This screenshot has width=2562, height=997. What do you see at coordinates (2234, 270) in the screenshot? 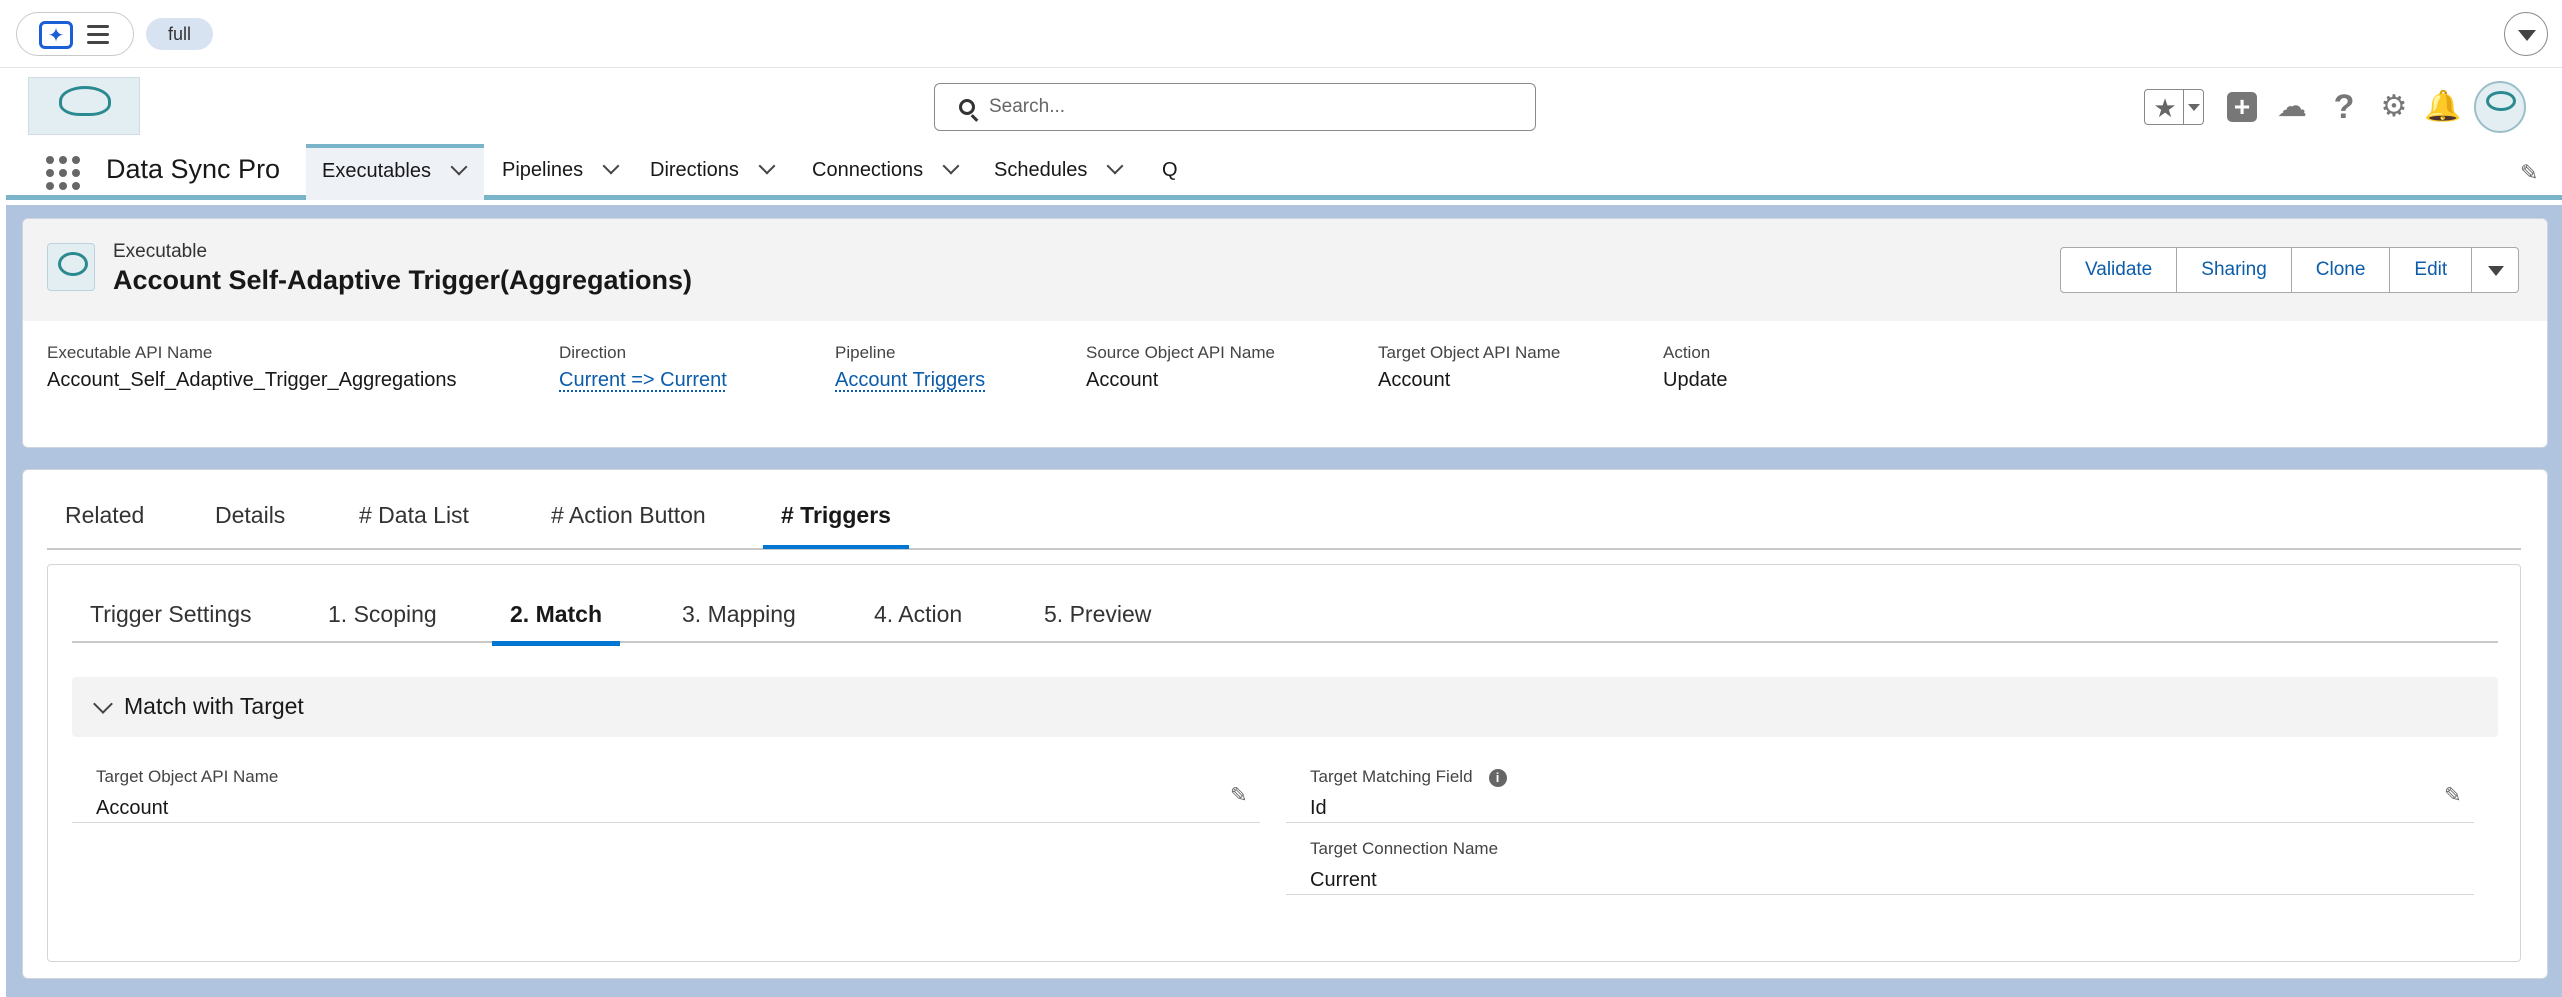
I see `sharing-button: Sharing` at bounding box center [2234, 270].